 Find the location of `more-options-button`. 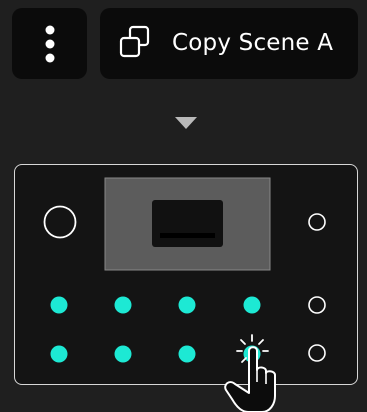

more-options-button is located at coordinates (49, 43).